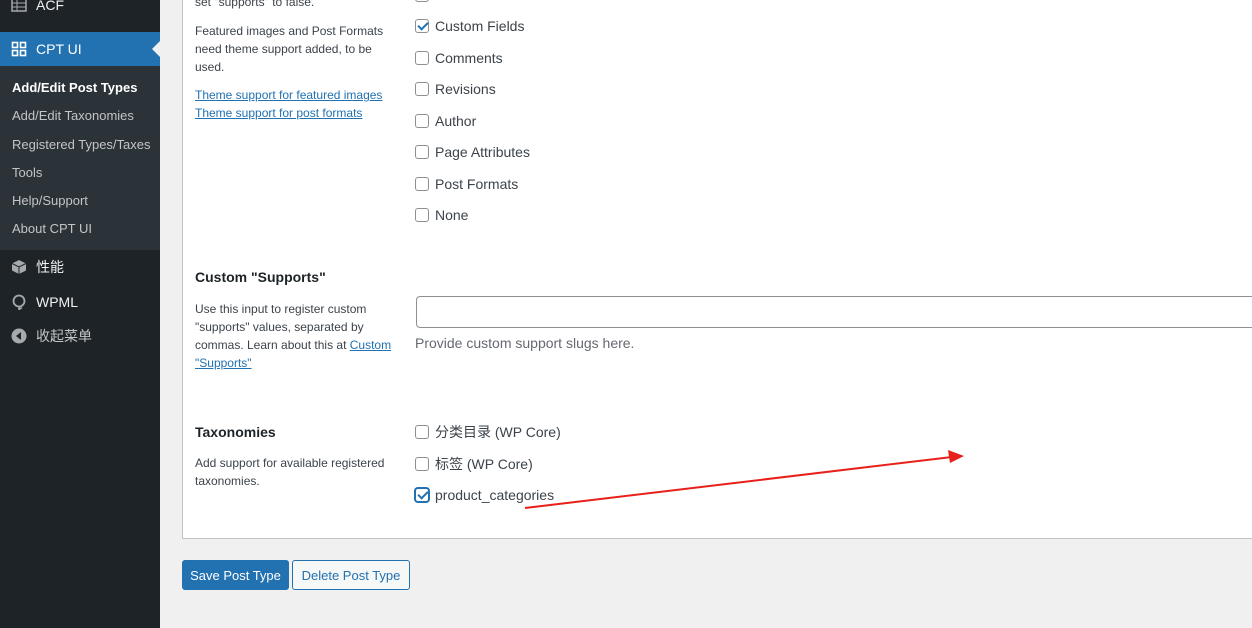  Describe the element at coordinates (278, 113) in the screenshot. I see `theme-support-post-formats-link: Theme support for post formats` at that location.